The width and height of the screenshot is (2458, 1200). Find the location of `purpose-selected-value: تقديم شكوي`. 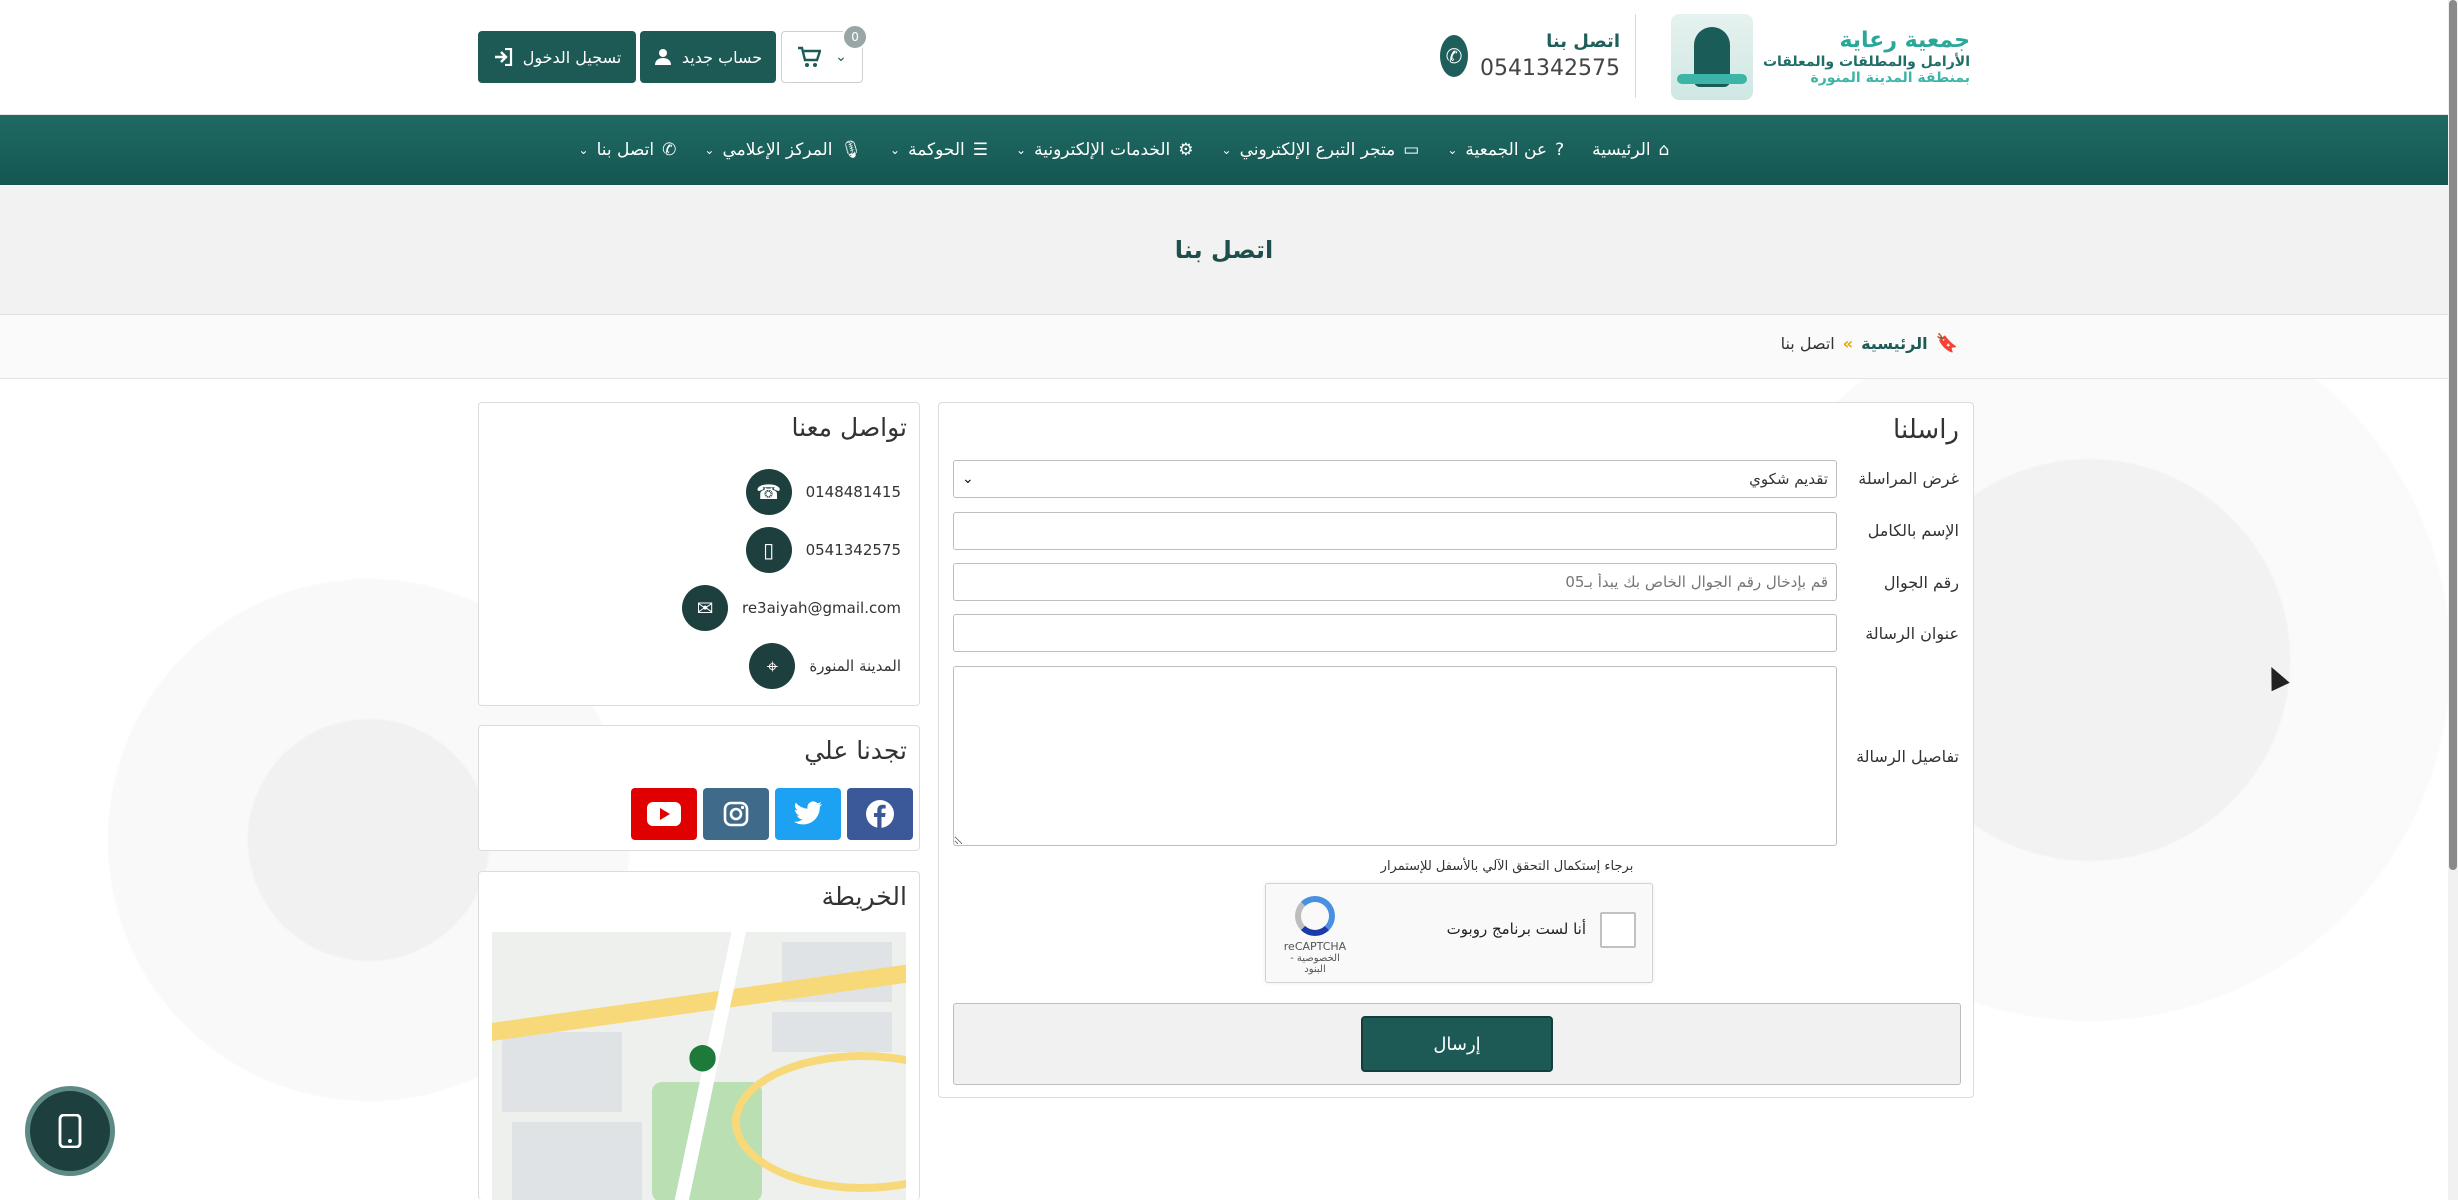

purpose-selected-value: تقديم شكوي is located at coordinates (1788, 479).